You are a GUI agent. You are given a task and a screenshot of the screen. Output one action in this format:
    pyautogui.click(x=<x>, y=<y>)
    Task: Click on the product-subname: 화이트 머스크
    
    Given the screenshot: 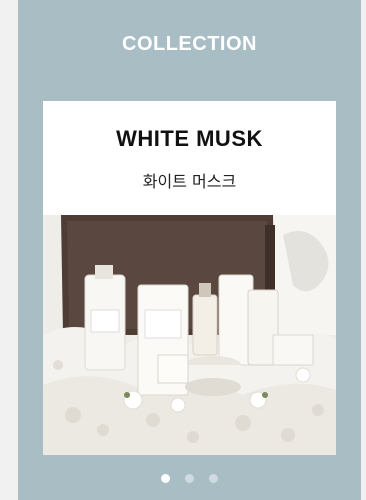 What is the action you would take?
    pyautogui.click(x=189, y=181)
    